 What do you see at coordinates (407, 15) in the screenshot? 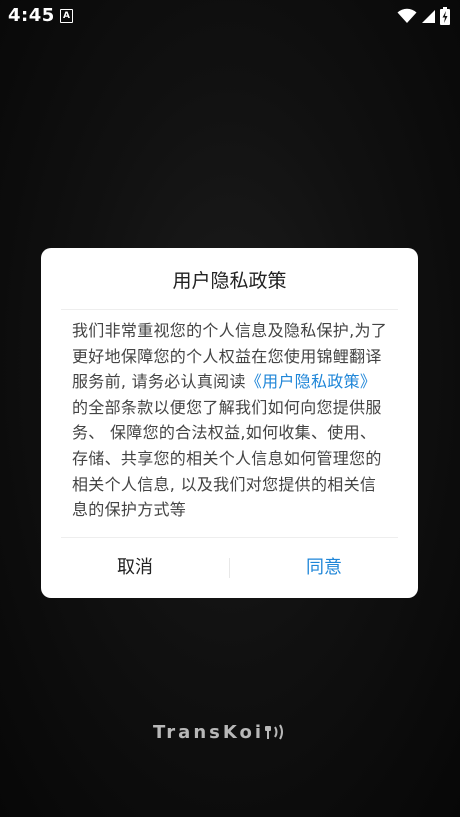
I see `wifi-icon` at bounding box center [407, 15].